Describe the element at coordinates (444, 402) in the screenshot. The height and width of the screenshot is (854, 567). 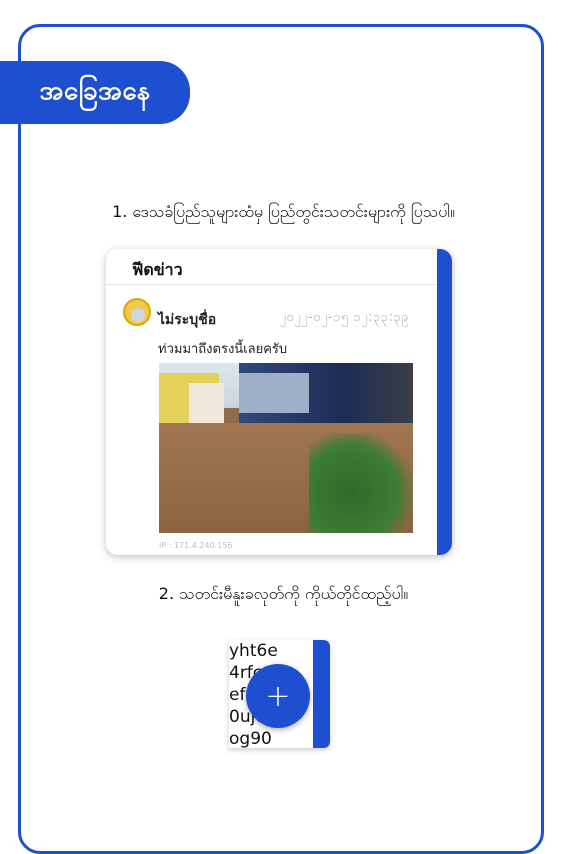
I see `feed-card-accent` at that location.